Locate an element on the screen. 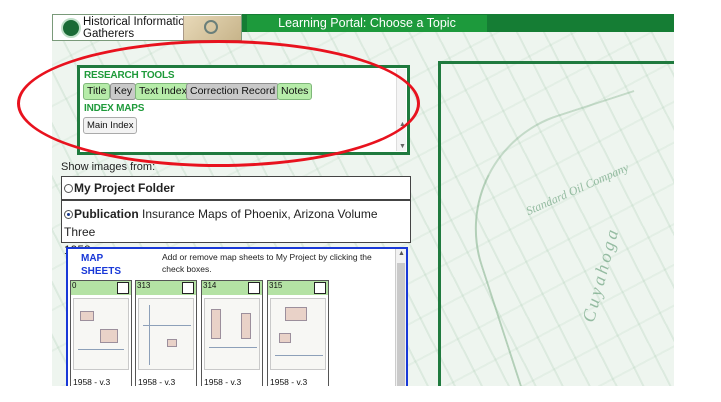 This screenshot has height=402, width=721. portal-title: Learning Portal: Choose a Topic is located at coordinates (367, 23).